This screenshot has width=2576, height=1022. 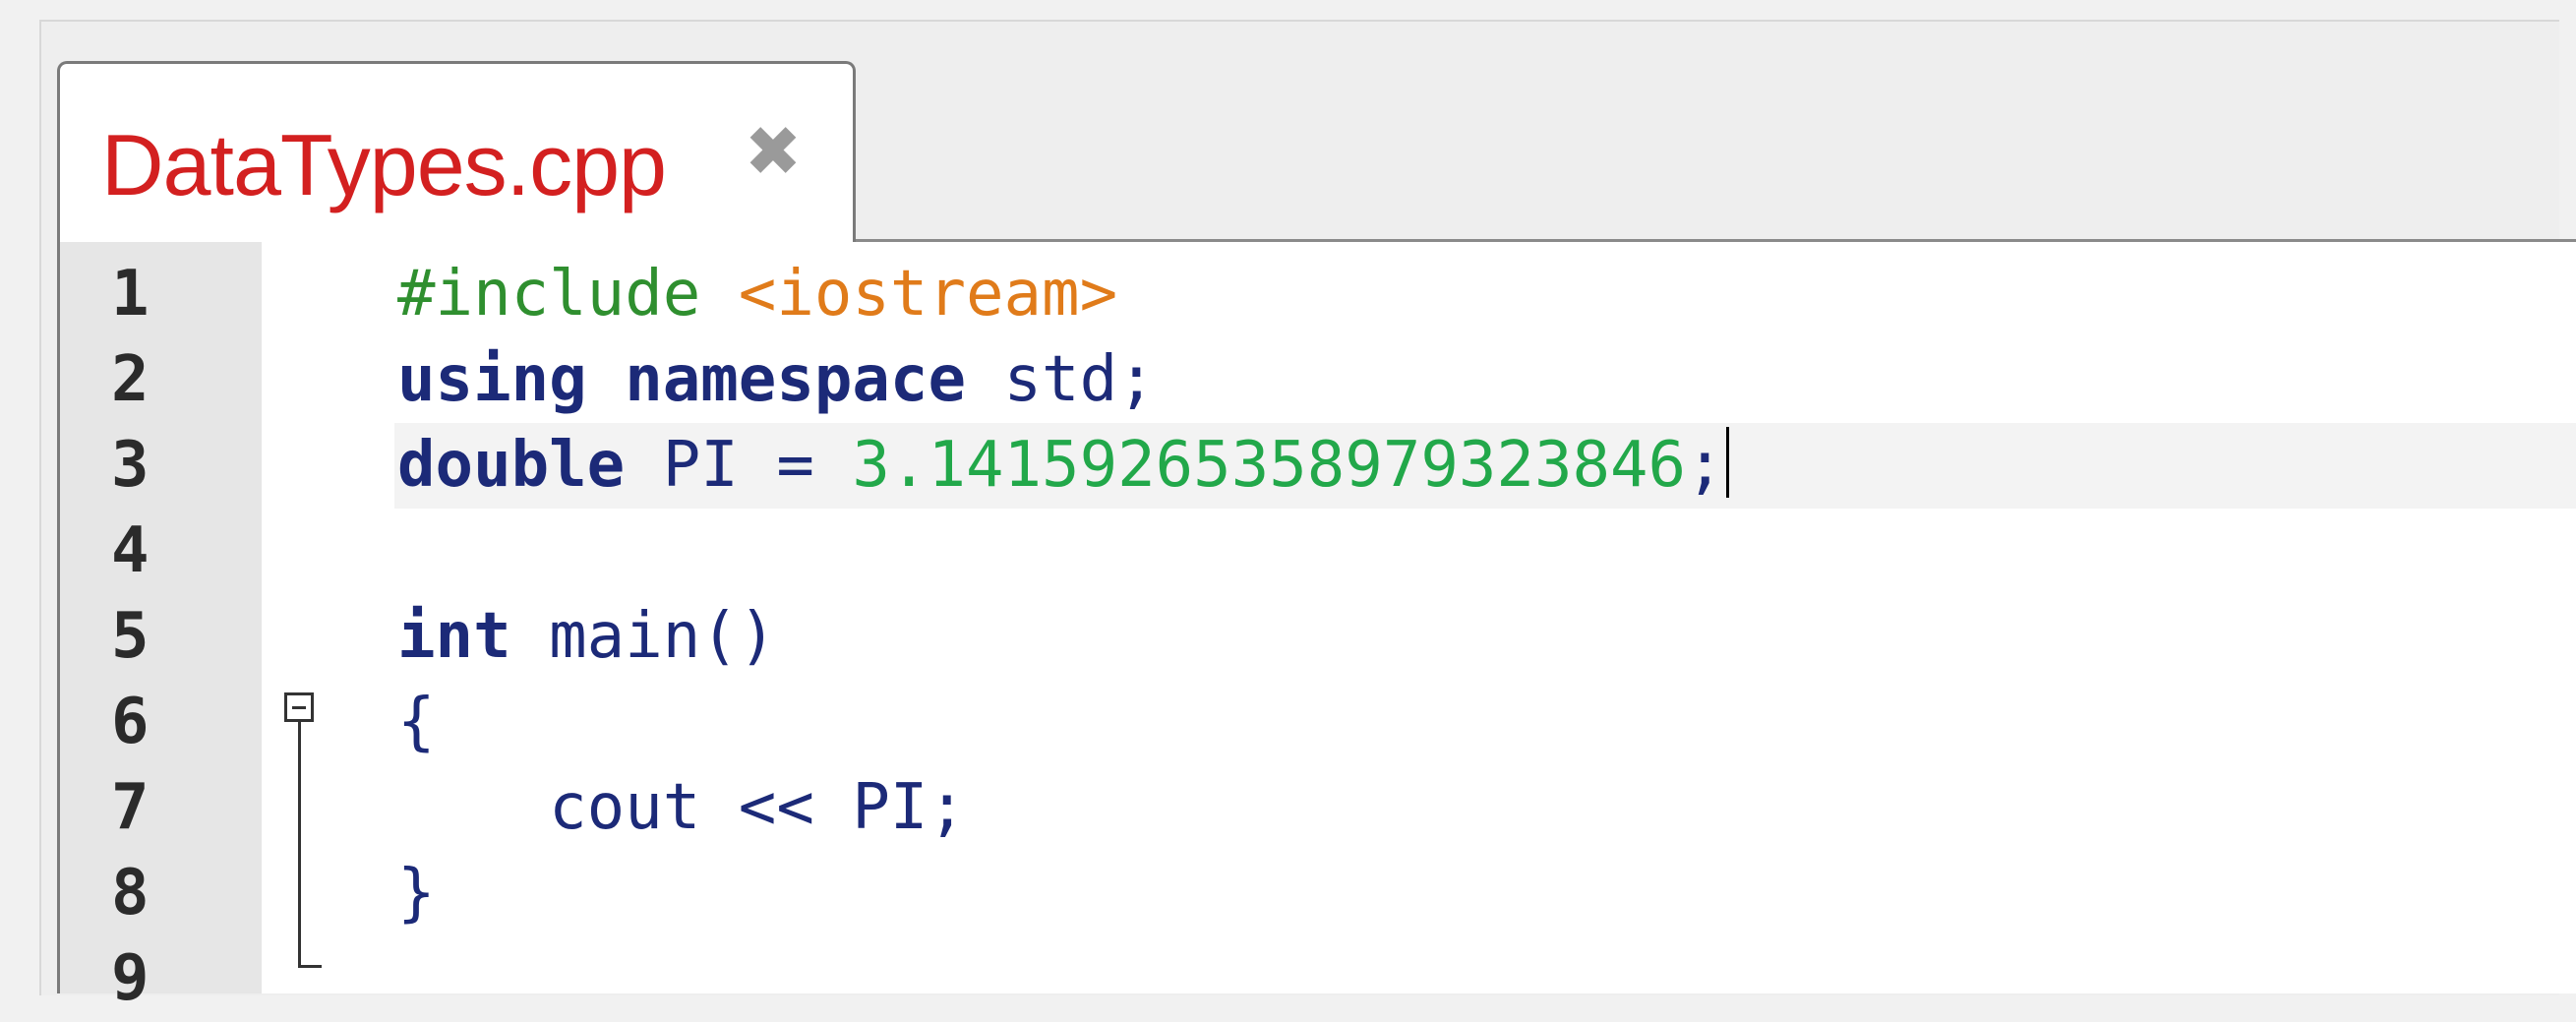 I want to click on code-token: using, so click(x=492, y=379).